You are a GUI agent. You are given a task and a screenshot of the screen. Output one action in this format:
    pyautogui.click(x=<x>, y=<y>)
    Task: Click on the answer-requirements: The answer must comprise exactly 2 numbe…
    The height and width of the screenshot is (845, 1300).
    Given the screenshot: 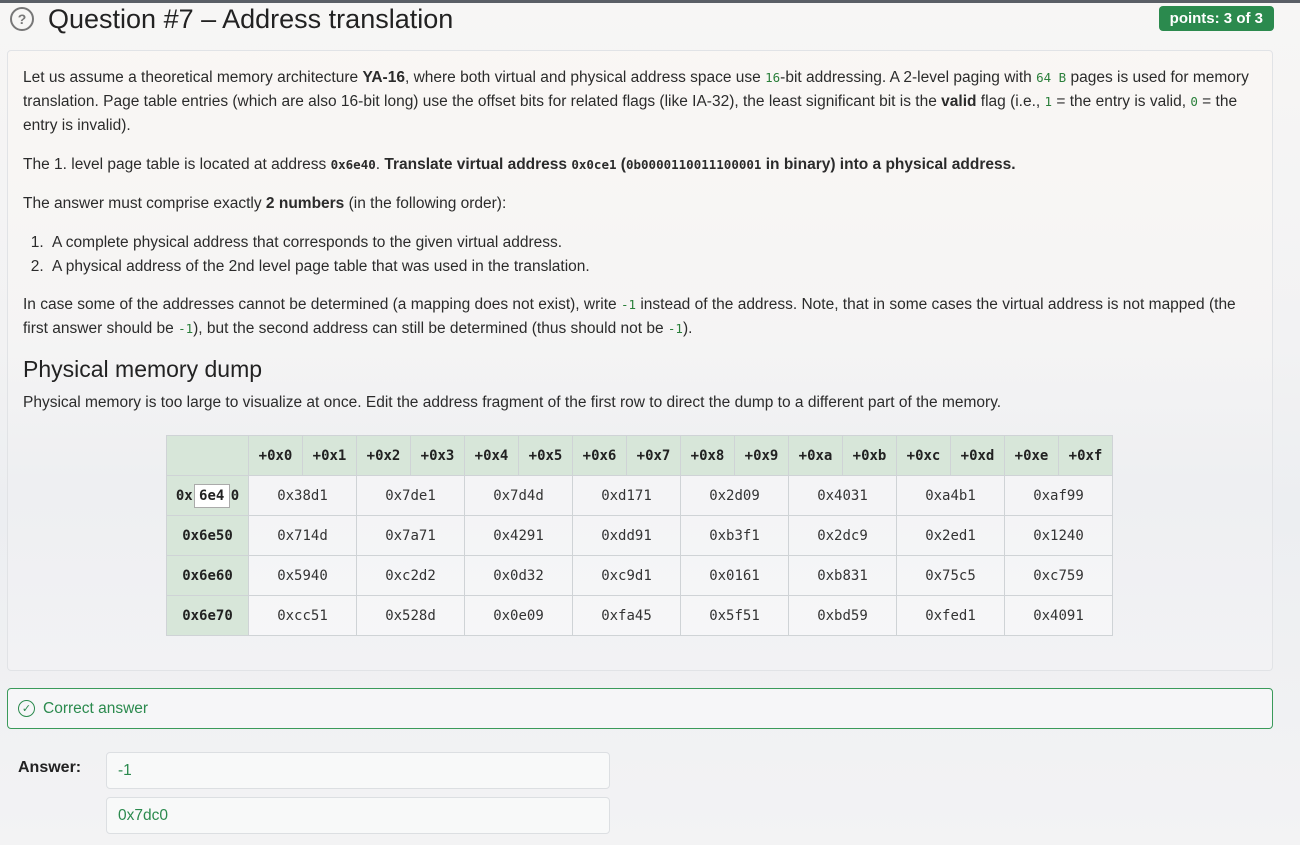 What is the action you would take?
    pyautogui.click(x=265, y=203)
    